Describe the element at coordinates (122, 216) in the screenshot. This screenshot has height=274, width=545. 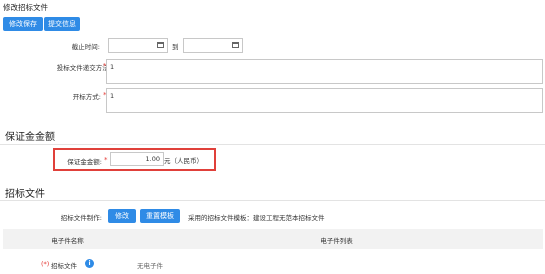
I see `modify-button: 修改` at that location.